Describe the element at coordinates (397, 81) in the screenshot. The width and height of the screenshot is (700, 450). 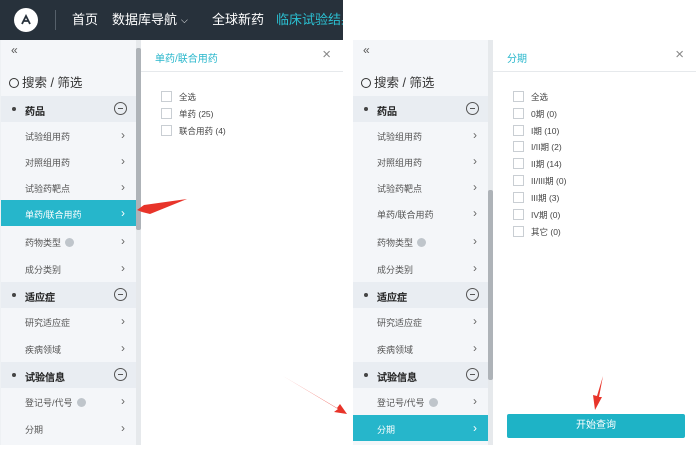
I see `search-filter-title: 搜索 / 筛选` at that location.